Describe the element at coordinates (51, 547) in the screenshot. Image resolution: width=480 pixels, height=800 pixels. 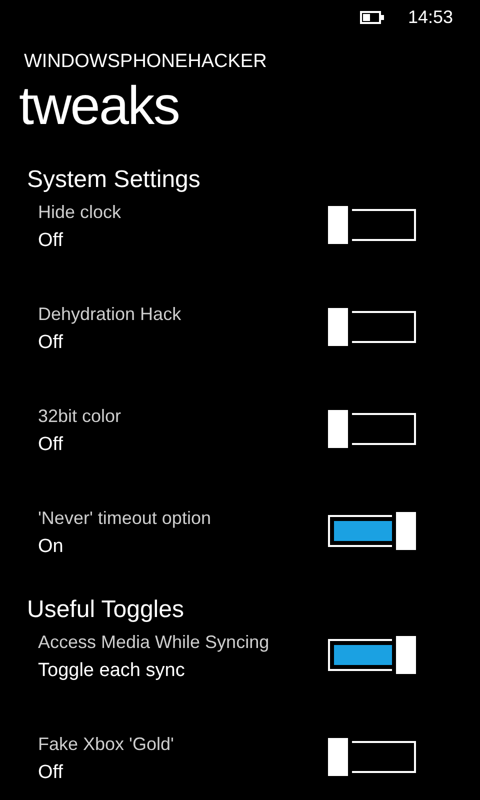
I see `setting-value: On` at that location.